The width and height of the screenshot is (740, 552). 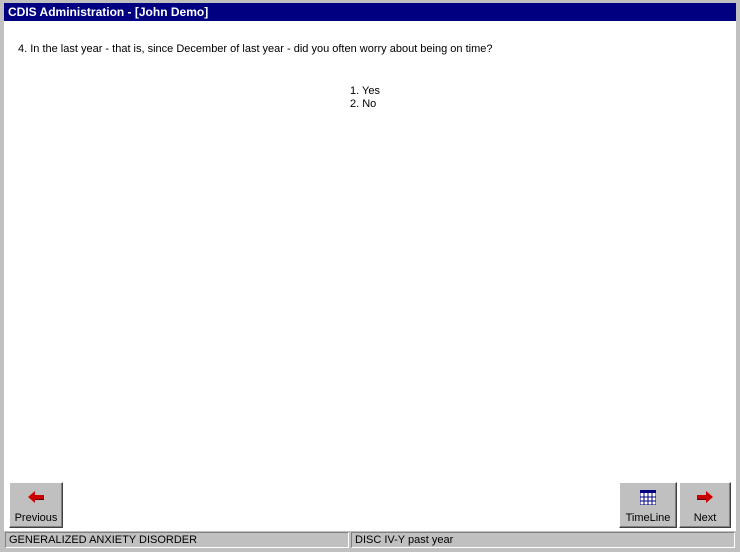 What do you see at coordinates (370, 12) in the screenshot?
I see `title-bar: CDIS Administration - [John Demo]` at bounding box center [370, 12].